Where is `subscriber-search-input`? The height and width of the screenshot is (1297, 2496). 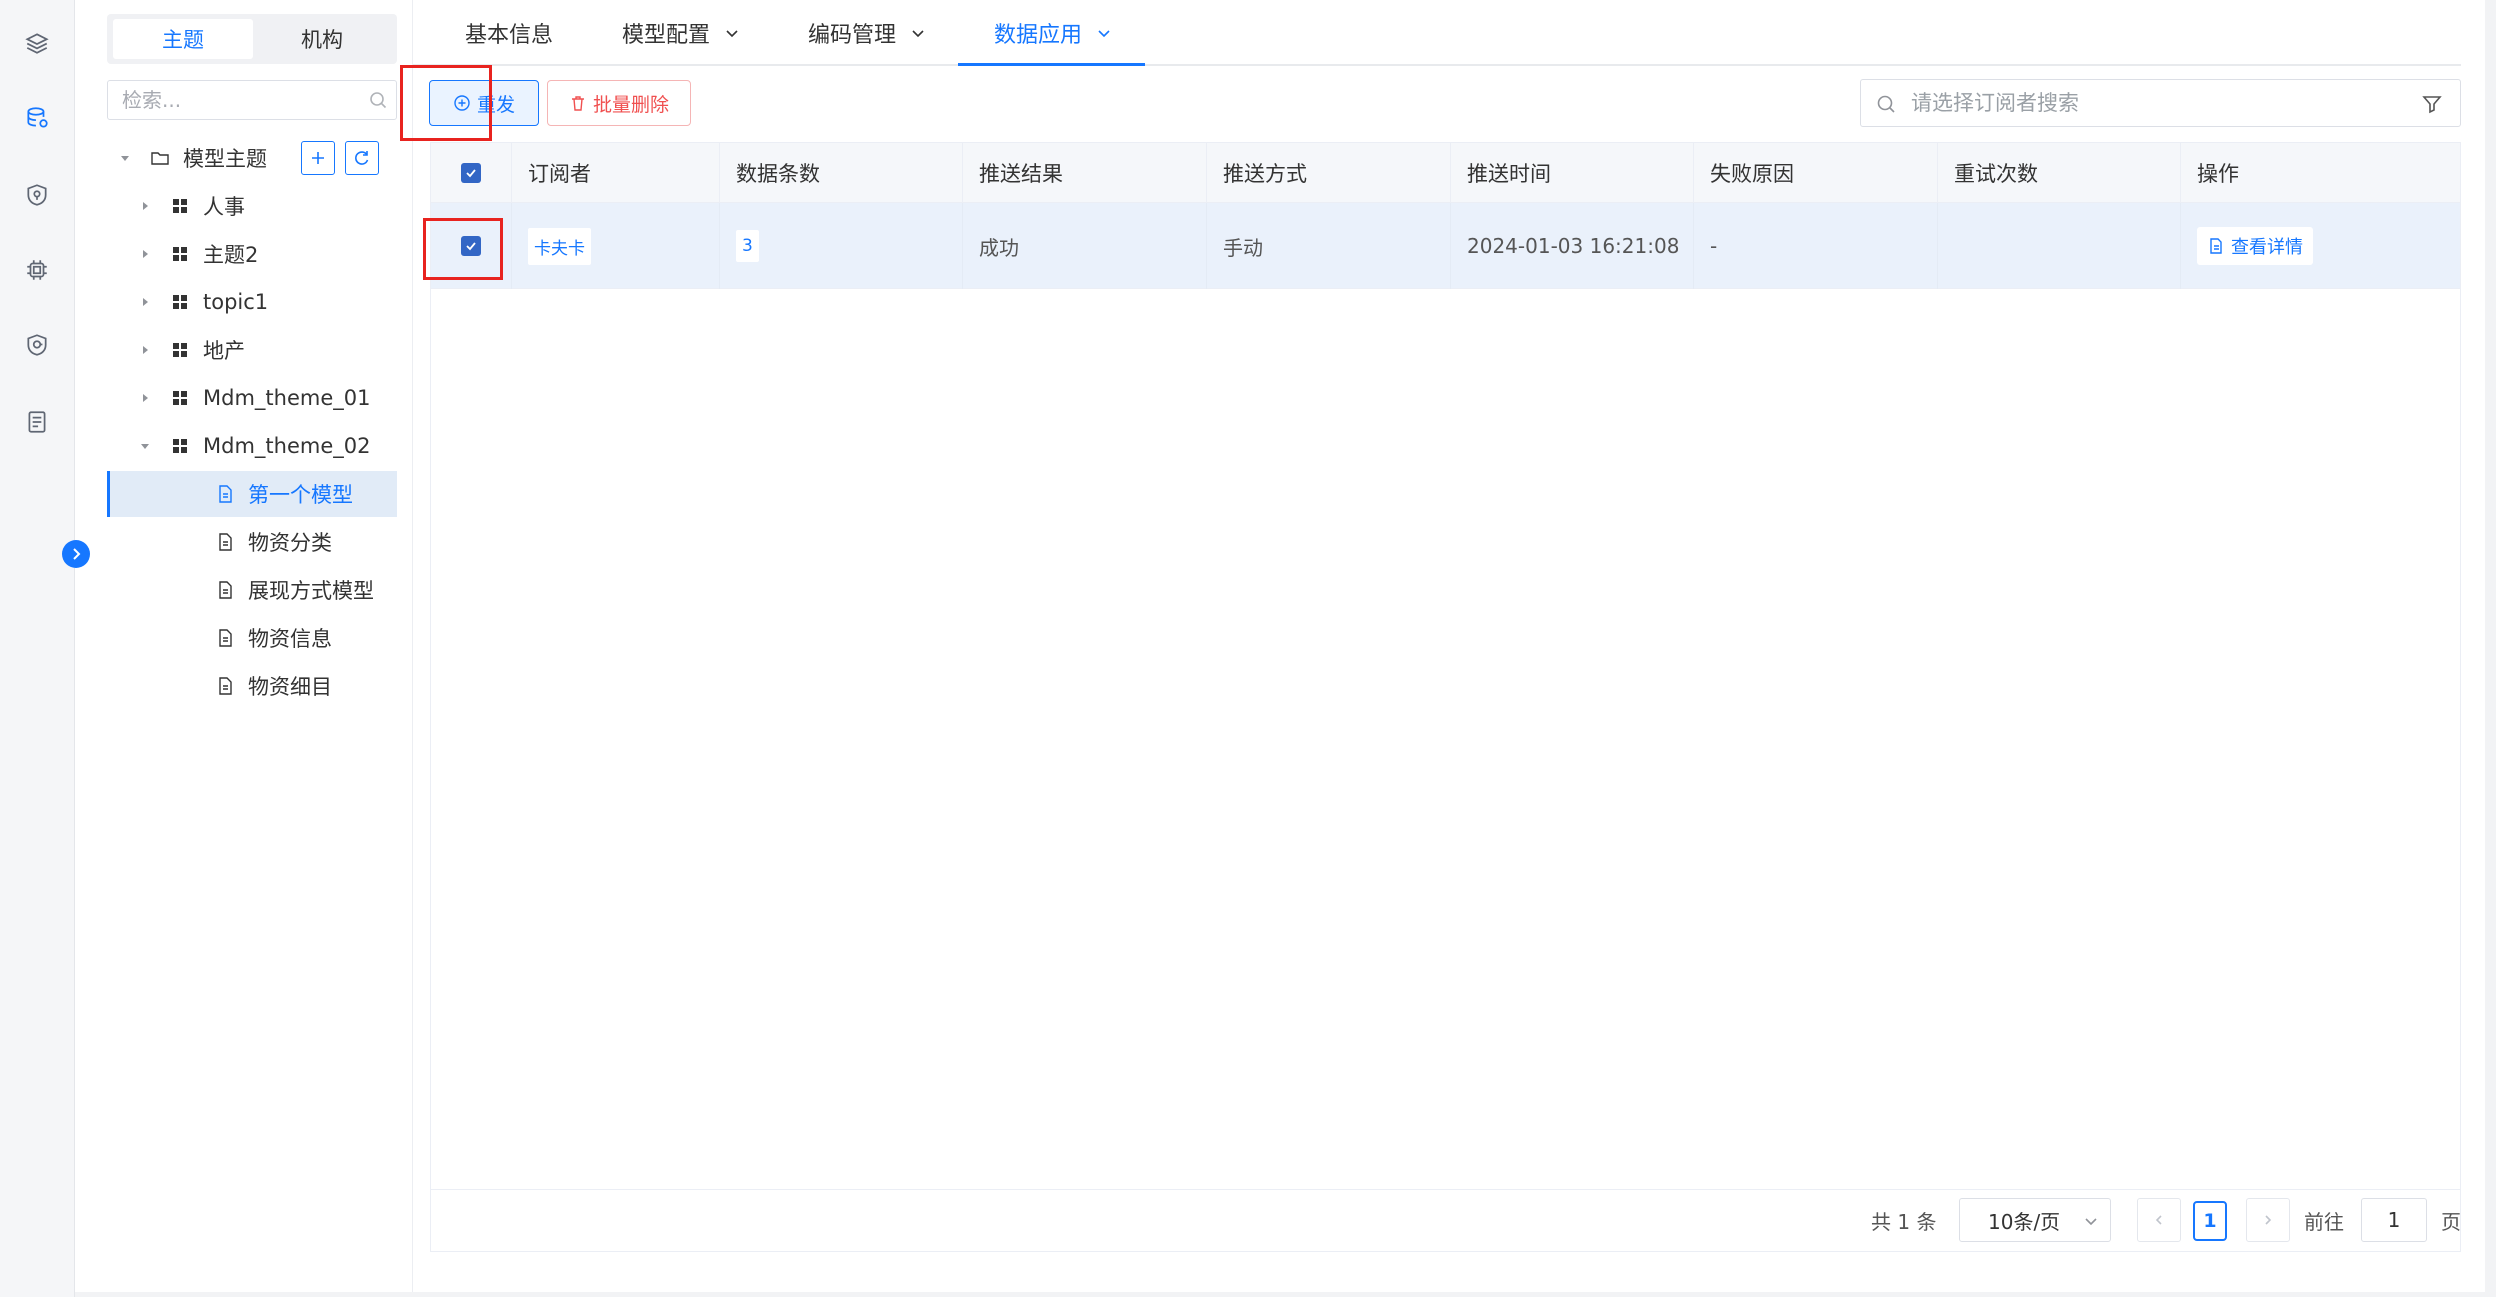
subscriber-search-input is located at coordinates (2151, 103).